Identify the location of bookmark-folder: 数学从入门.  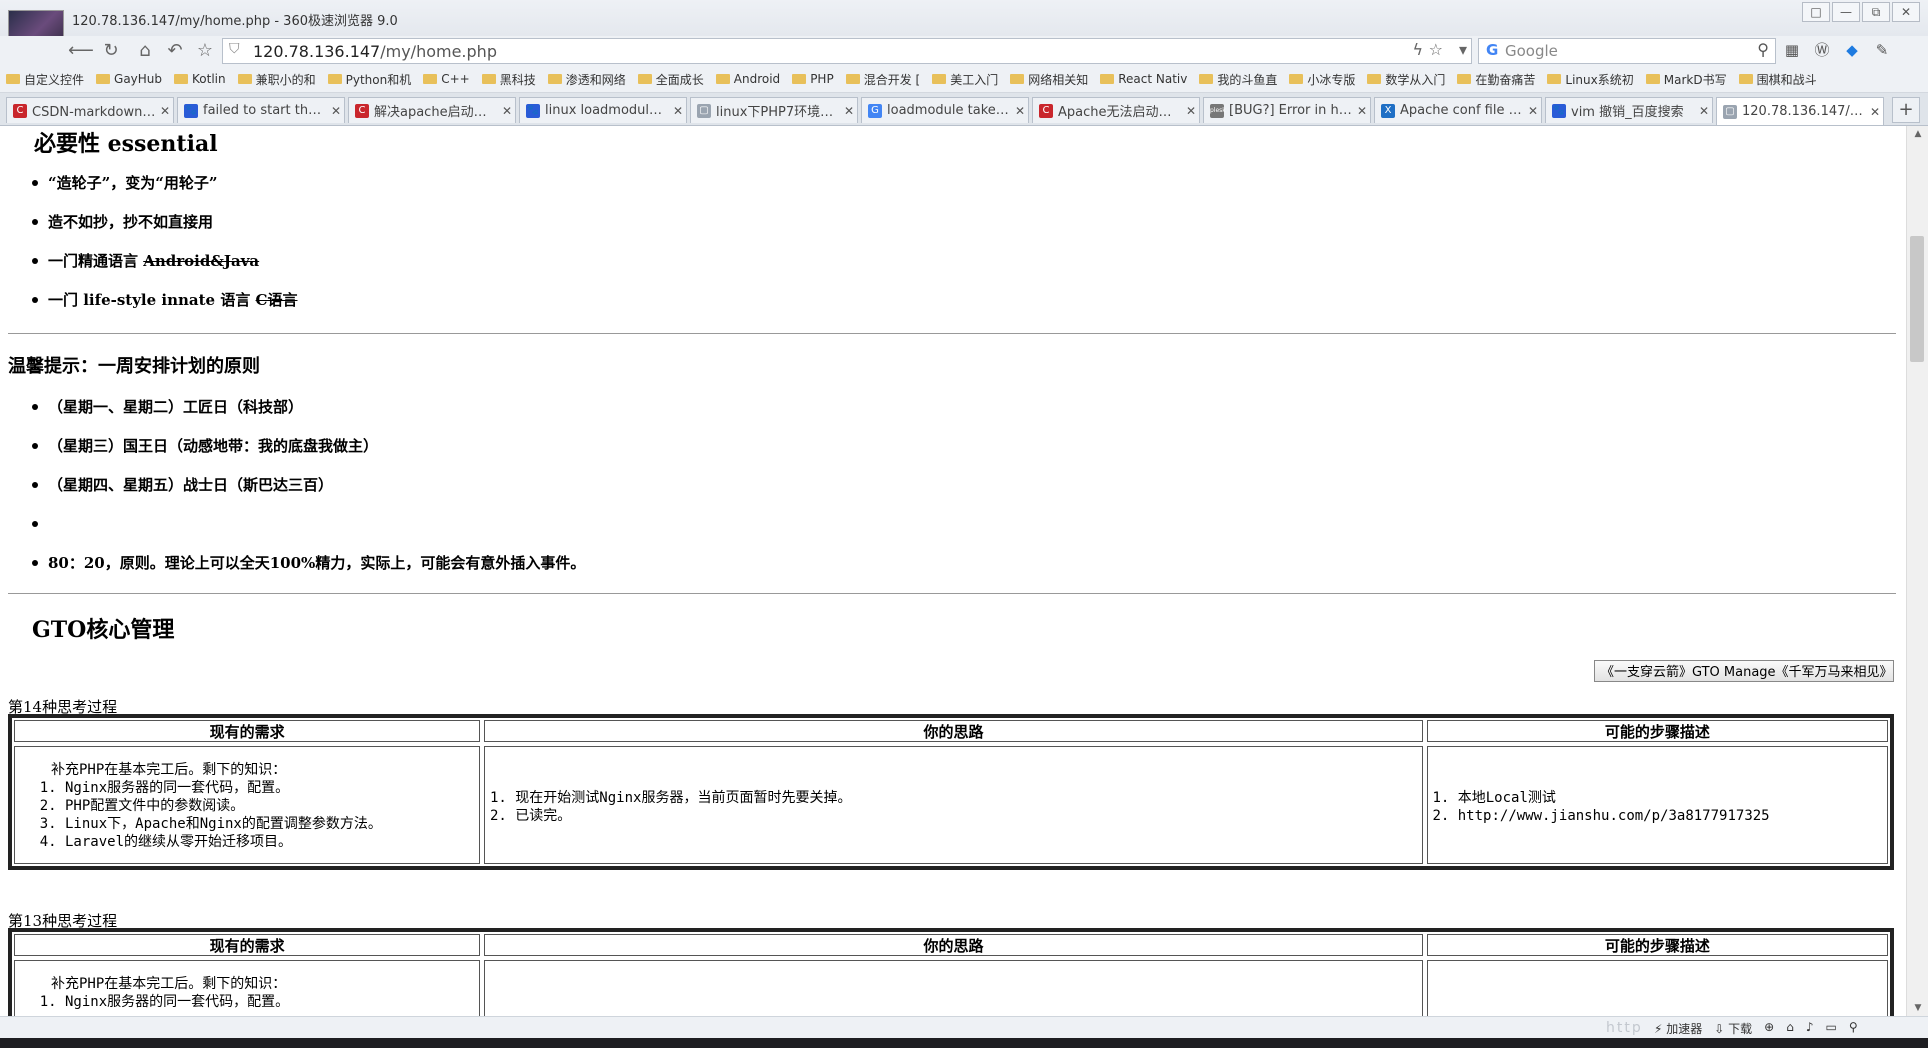
(1406, 79).